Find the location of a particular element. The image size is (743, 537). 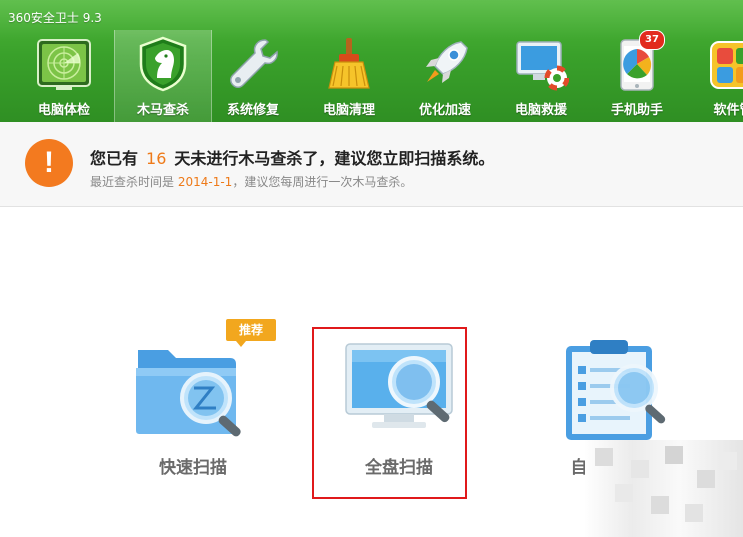

tab-computer-checkup: 电脑体检 is located at coordinates (64, 76).